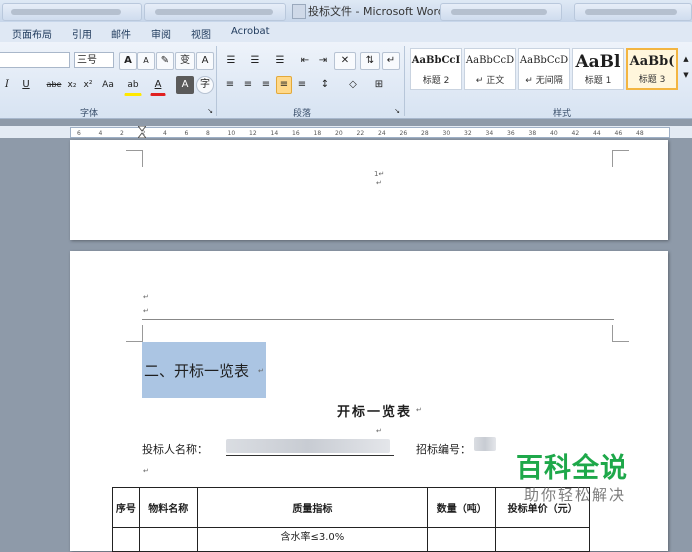 The height and width of the screenshot is (552, 692). I want to click on font-color-button: A, so click(158, 86).